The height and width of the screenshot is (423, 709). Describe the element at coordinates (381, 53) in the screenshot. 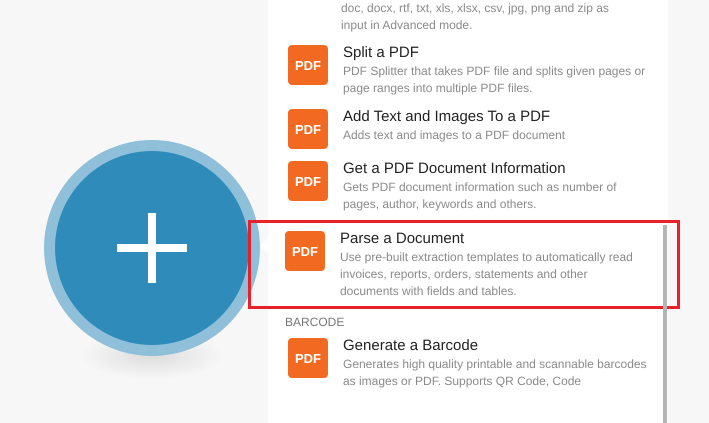

I see `module-title: Split a PDF` at that location.